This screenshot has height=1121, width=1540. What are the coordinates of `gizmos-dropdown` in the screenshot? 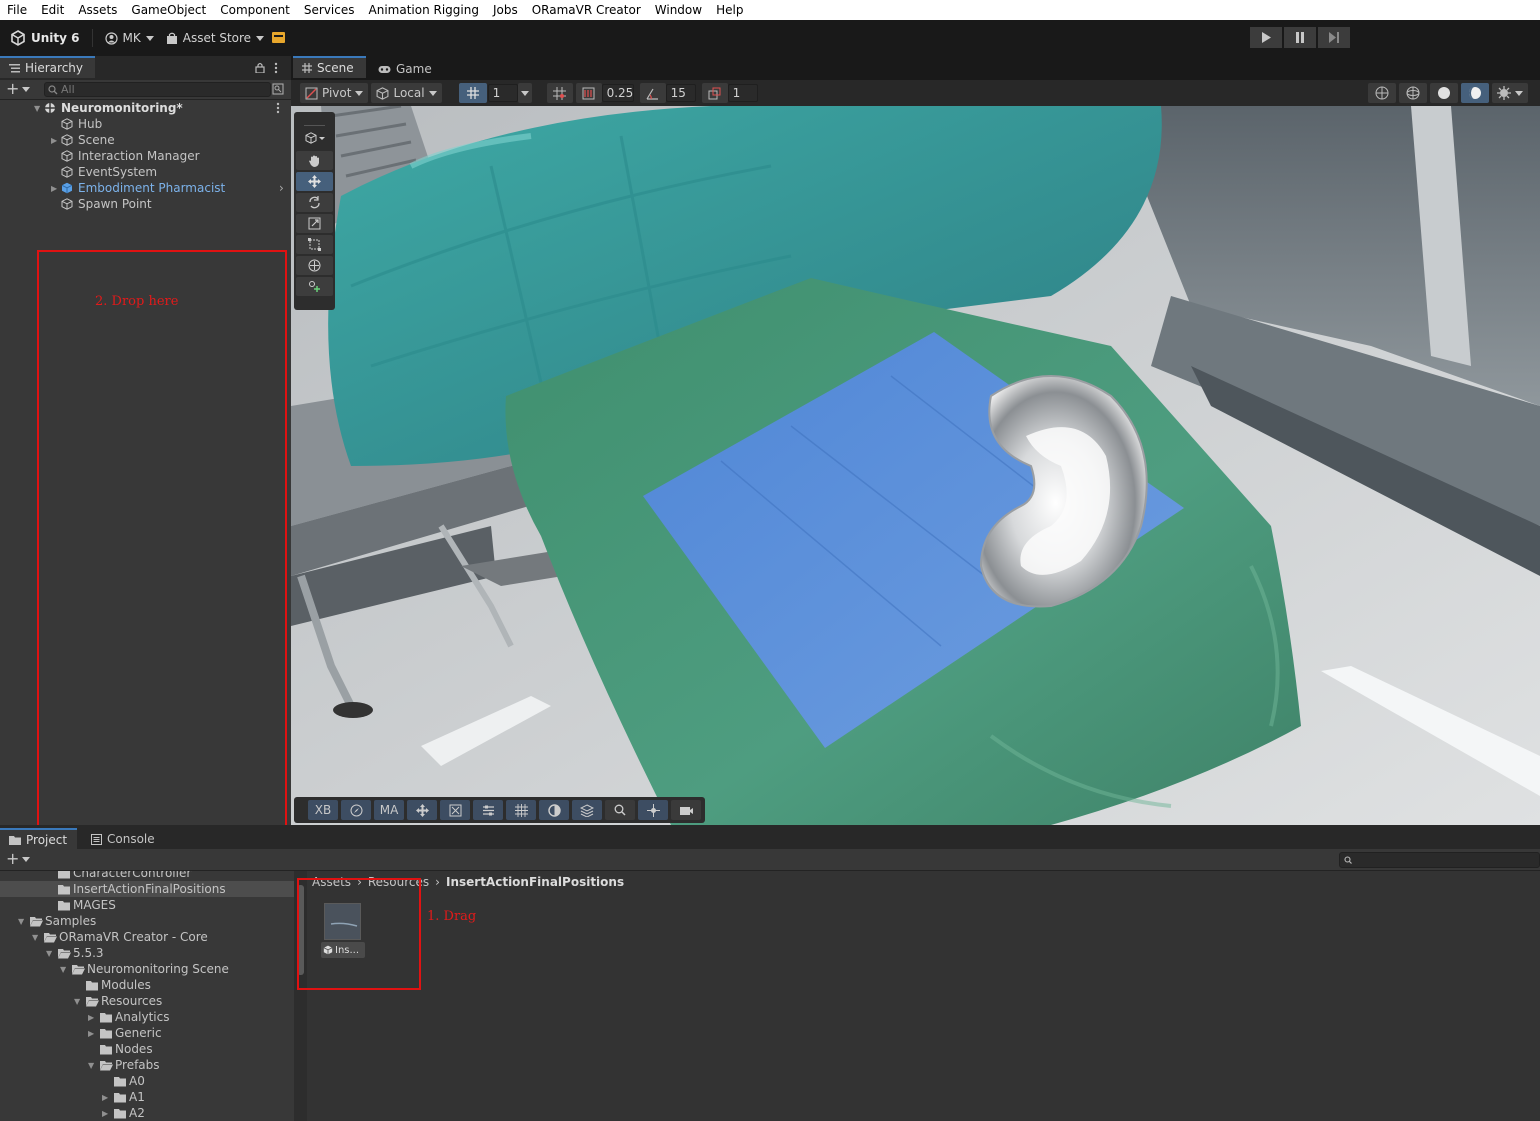 It's located at (1510, 93).